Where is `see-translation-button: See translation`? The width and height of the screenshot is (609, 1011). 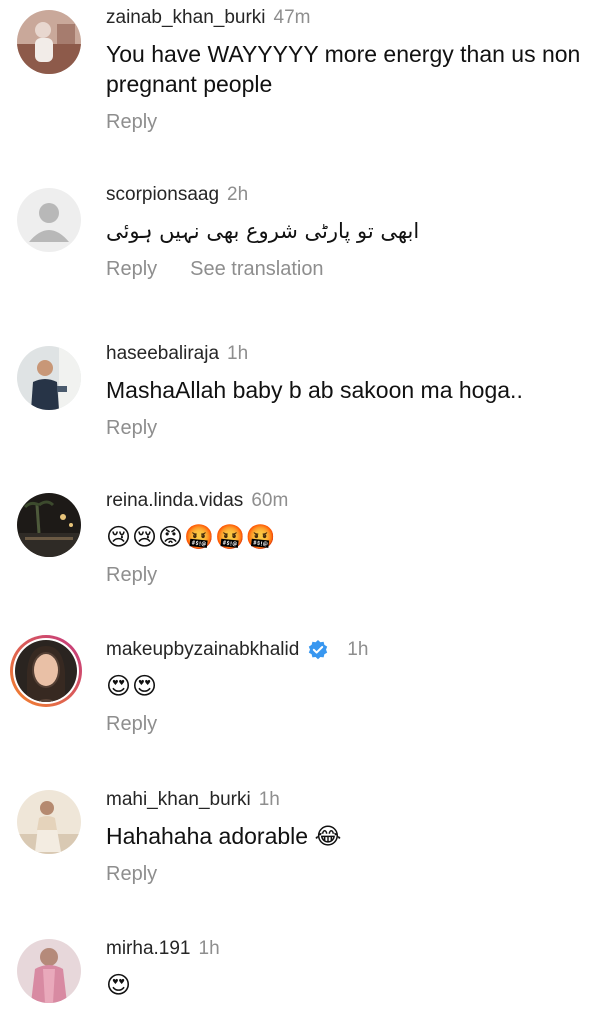 see-translation-button: See translation is located at coordinates (256, 269).